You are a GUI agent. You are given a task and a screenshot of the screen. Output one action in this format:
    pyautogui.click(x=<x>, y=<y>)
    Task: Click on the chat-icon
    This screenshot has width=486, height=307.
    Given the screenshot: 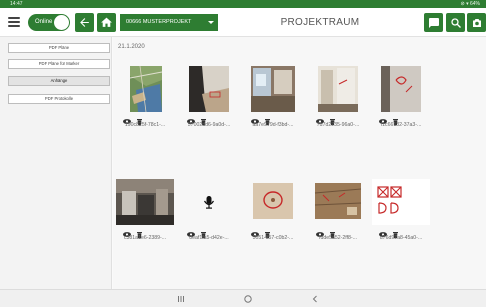 What is the action you would take?
    pyautogui.click(x=433, y=22)
    